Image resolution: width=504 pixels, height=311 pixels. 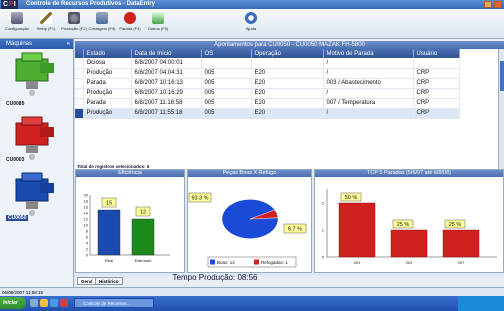 What do you see at coordinates (37, 218) in the screenshot?
I see `machine-label-selected: CU0050` at bounding box center [37, 218].